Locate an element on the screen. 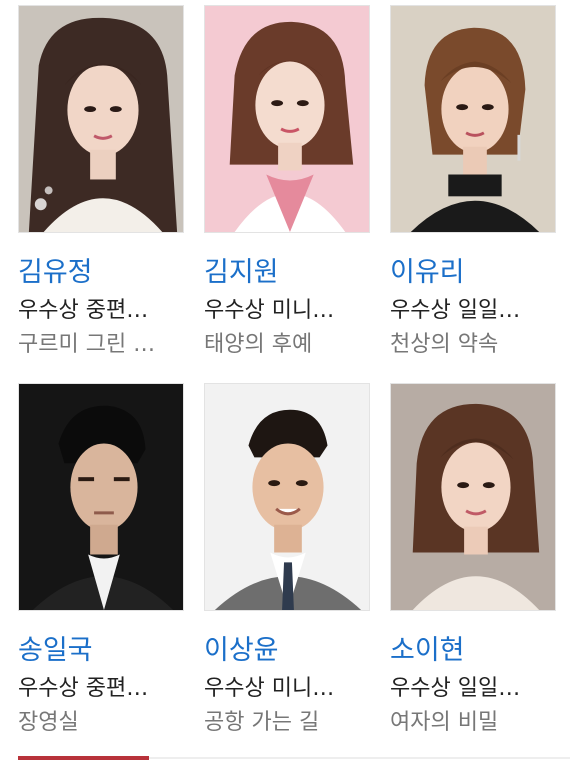 This screenshot has width=570, height=760. person-name: 김유정 is located at coordinates (55, 273).